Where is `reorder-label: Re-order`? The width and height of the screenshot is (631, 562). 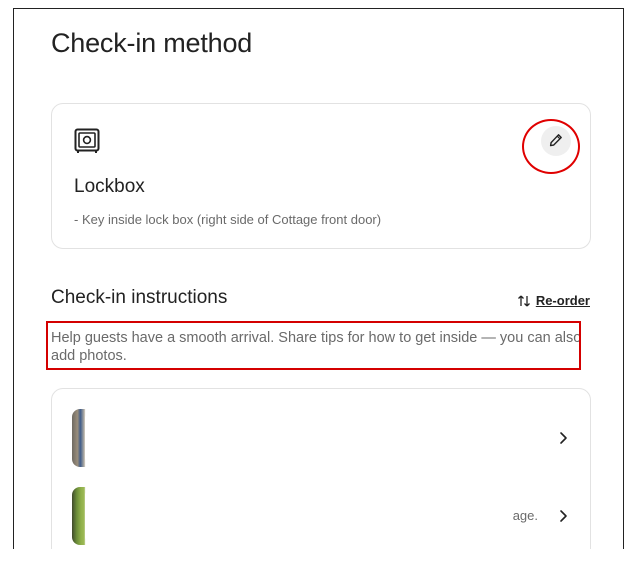 reorder-label: Re-order is located at coordinates (562, 300).